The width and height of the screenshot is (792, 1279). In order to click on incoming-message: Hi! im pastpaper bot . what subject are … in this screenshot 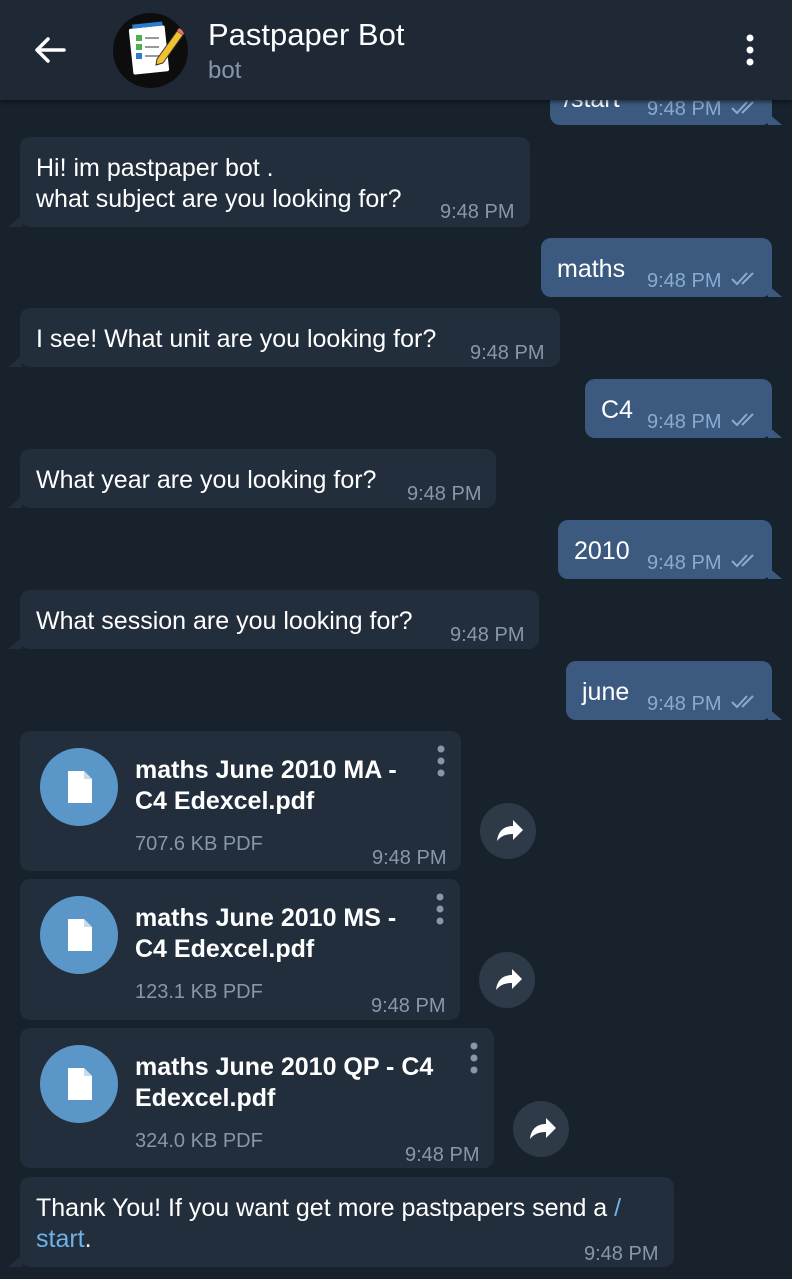, I will do `click(275, 182)`.